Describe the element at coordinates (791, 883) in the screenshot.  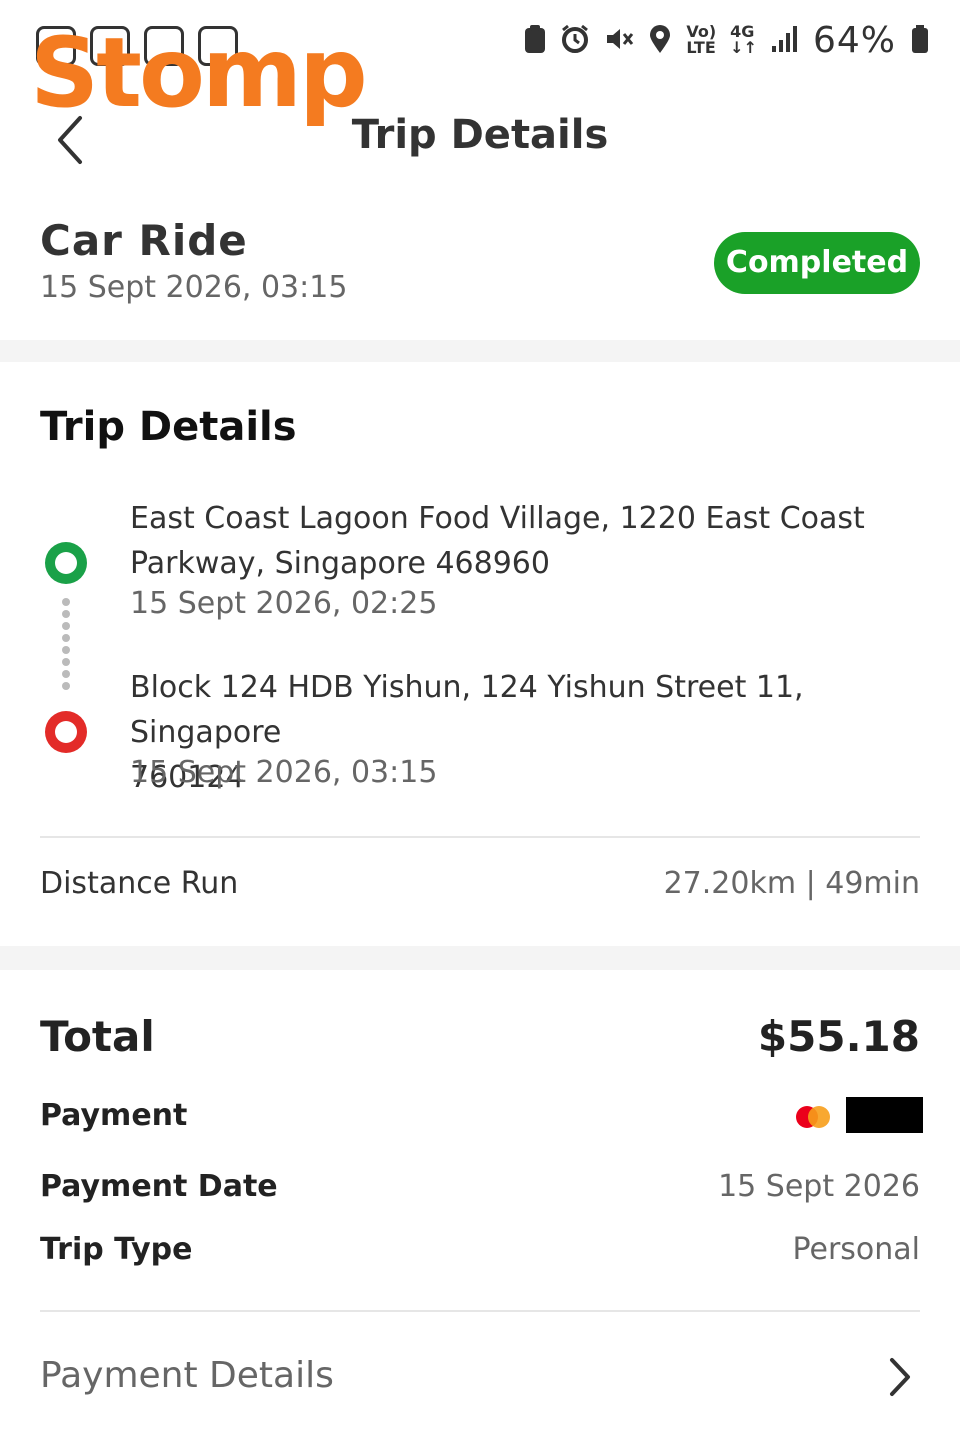
I see `distance-value: 27.20km | 49min` at that location.